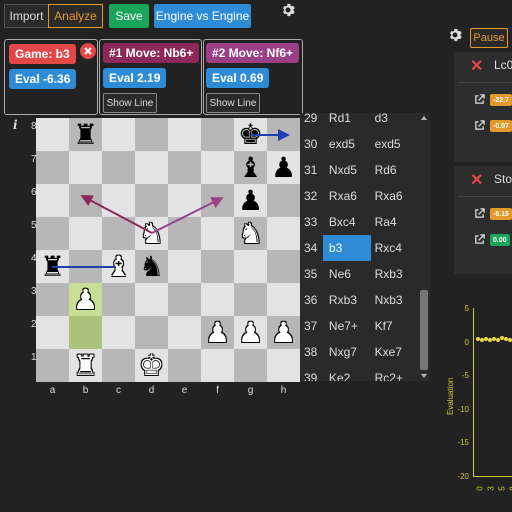 This screenshot has height=512, width=512. Describe the element at coordinates (395, 326) in the screenshot. I see `black-move: Kf7` at that location.